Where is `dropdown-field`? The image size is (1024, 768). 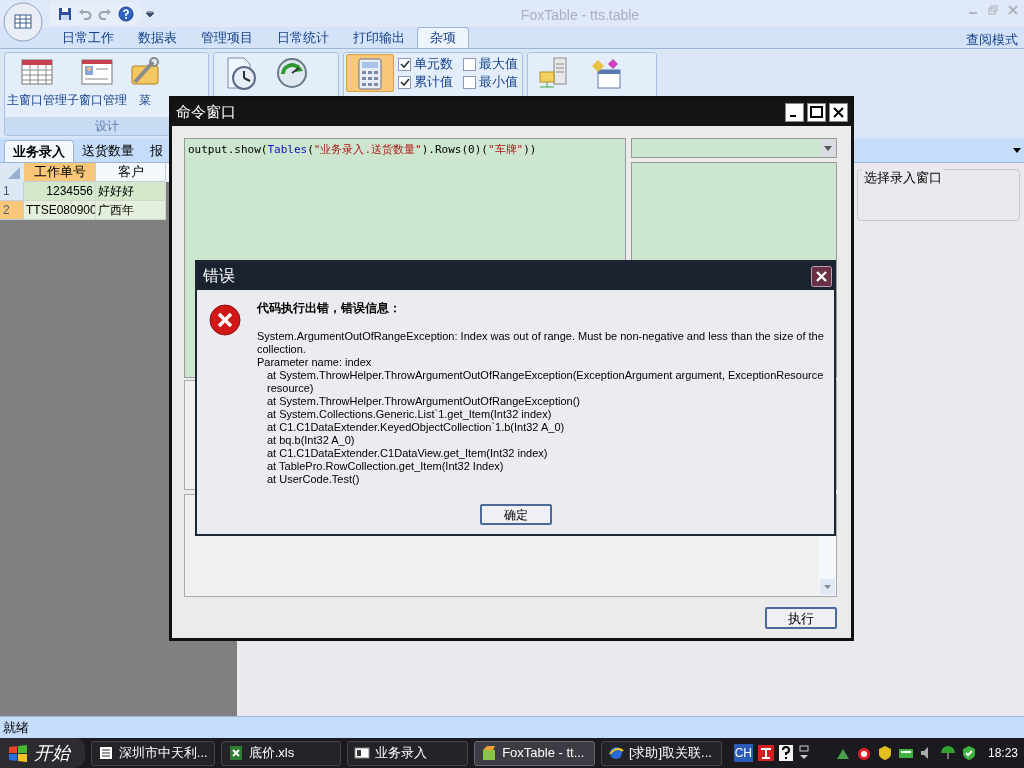
dropdown-field is located at coordinates (734, 148).